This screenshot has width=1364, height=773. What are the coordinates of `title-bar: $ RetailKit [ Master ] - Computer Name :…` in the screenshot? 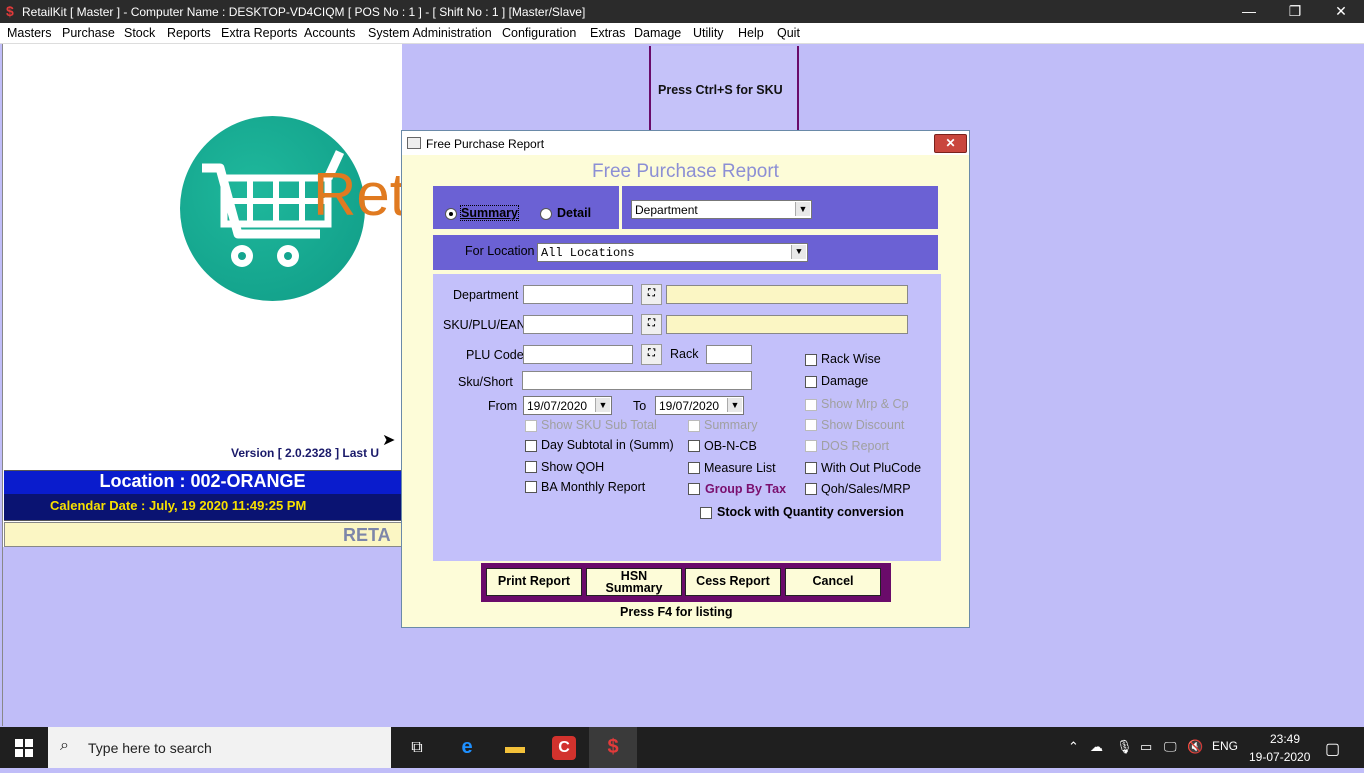 It's located at (682, 11).